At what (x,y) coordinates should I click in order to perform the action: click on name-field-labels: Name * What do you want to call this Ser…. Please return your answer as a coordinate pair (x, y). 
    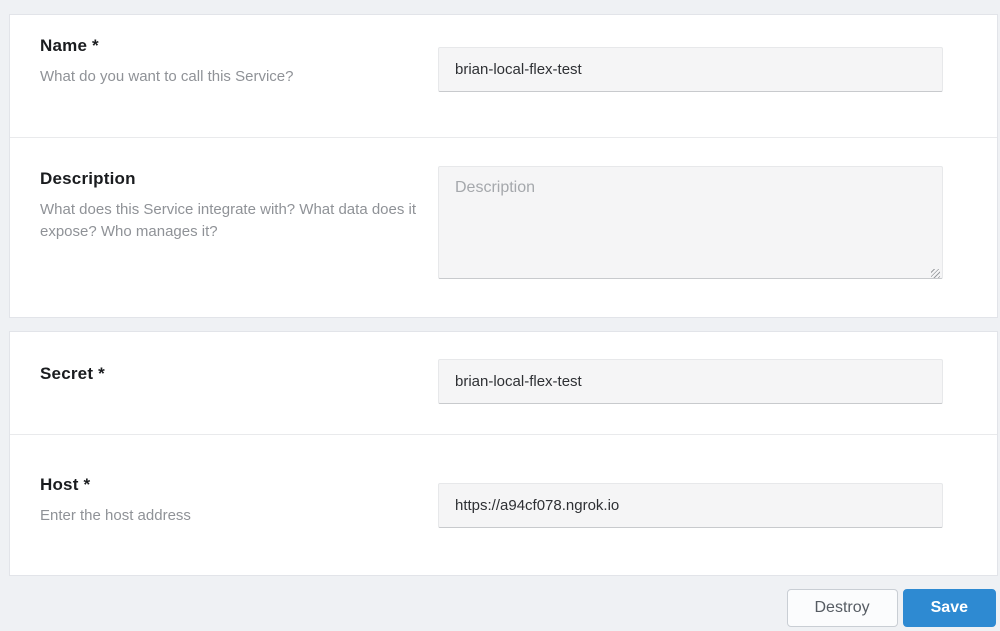
    Looking at the image, I should click on (239, 76).